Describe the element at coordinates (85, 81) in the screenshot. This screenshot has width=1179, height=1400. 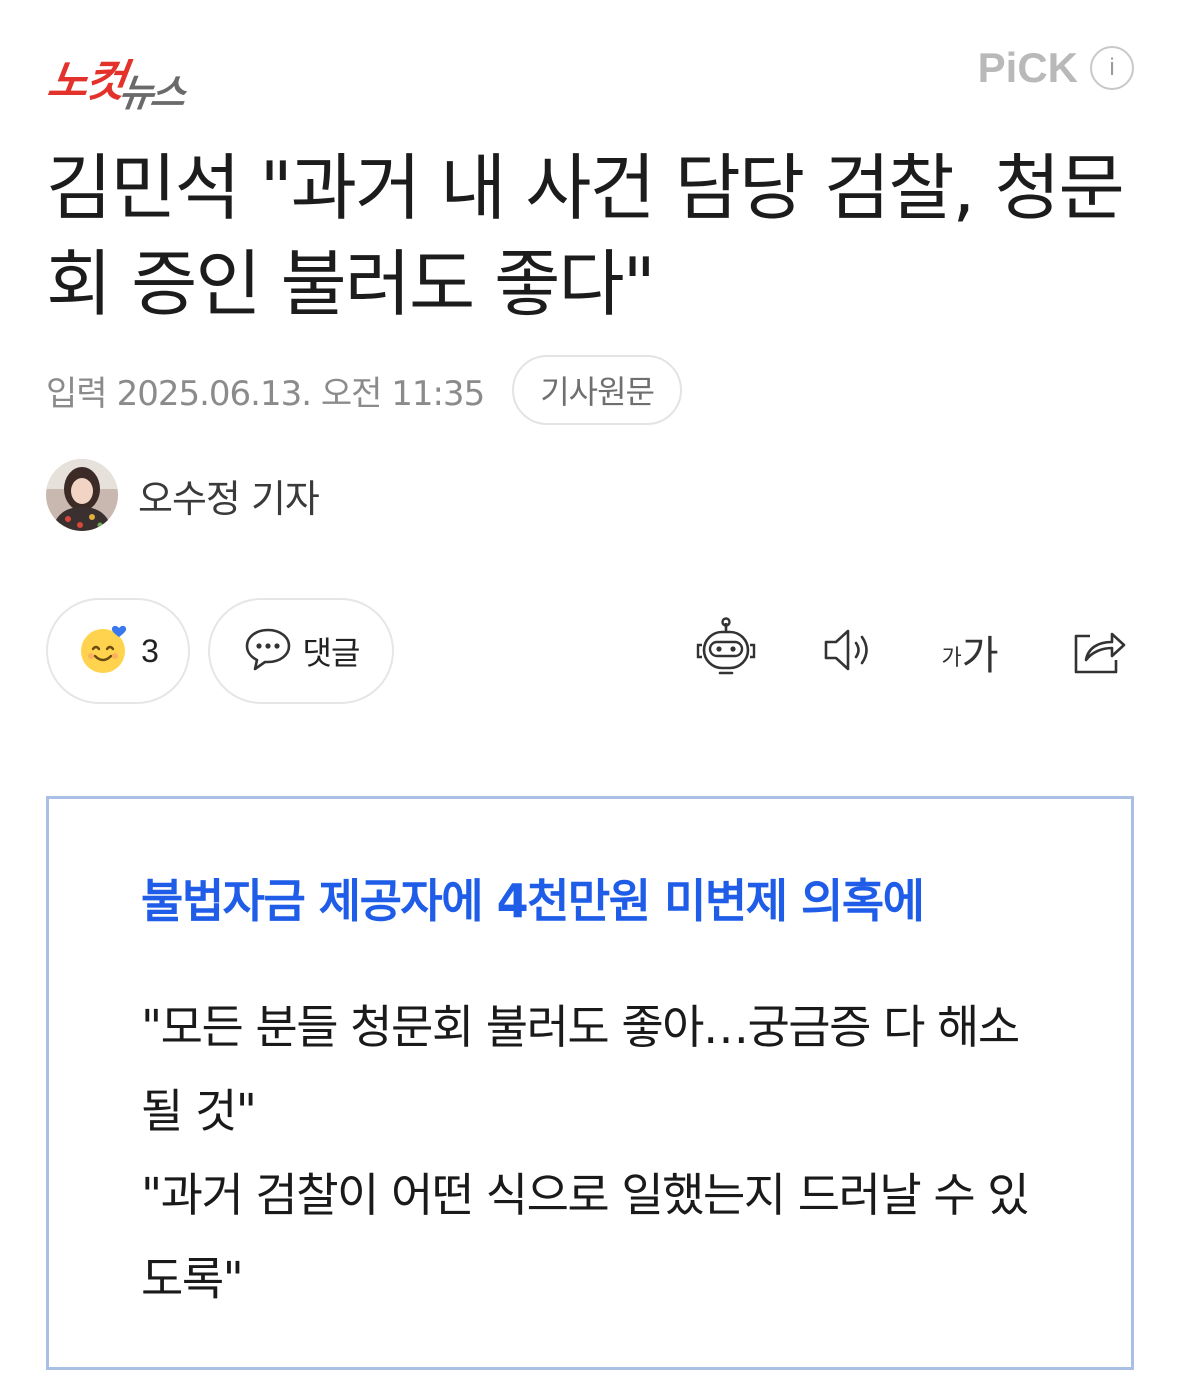
I see `logo-text-nocut: 노컷` at that location.